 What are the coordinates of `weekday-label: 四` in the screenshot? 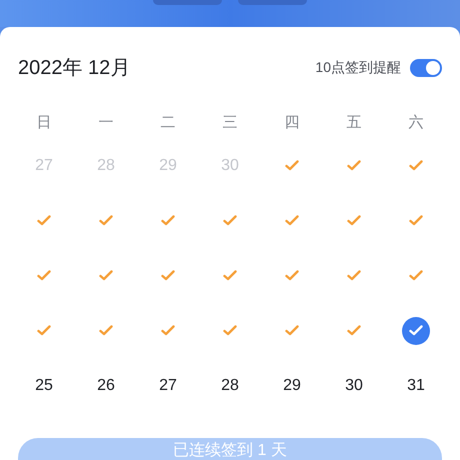 It's located at (292, 122).